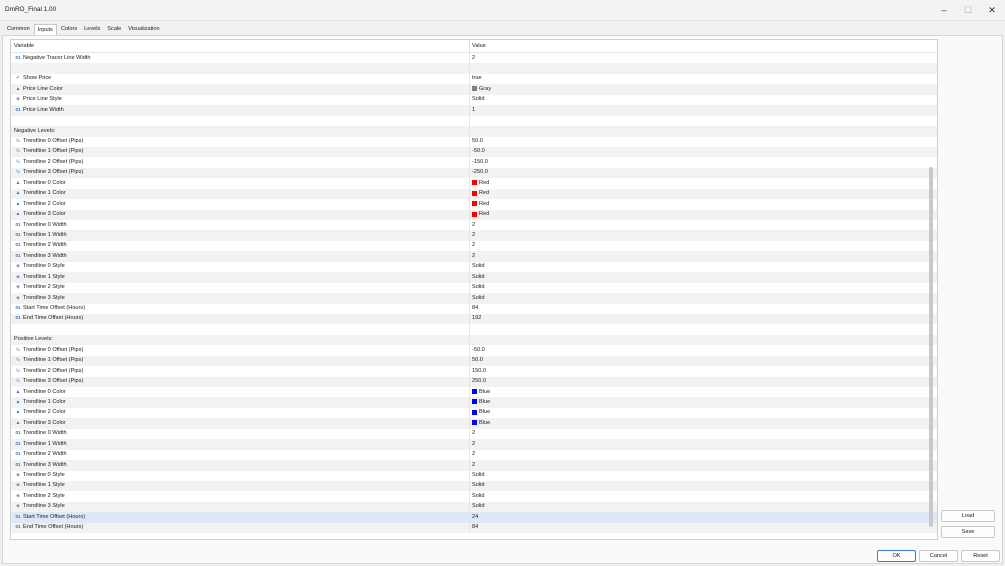 This screenshot has width=1005, height=566. I want to click on parameter-row: ◈ Price Line Style Solid, so click(474, 100).